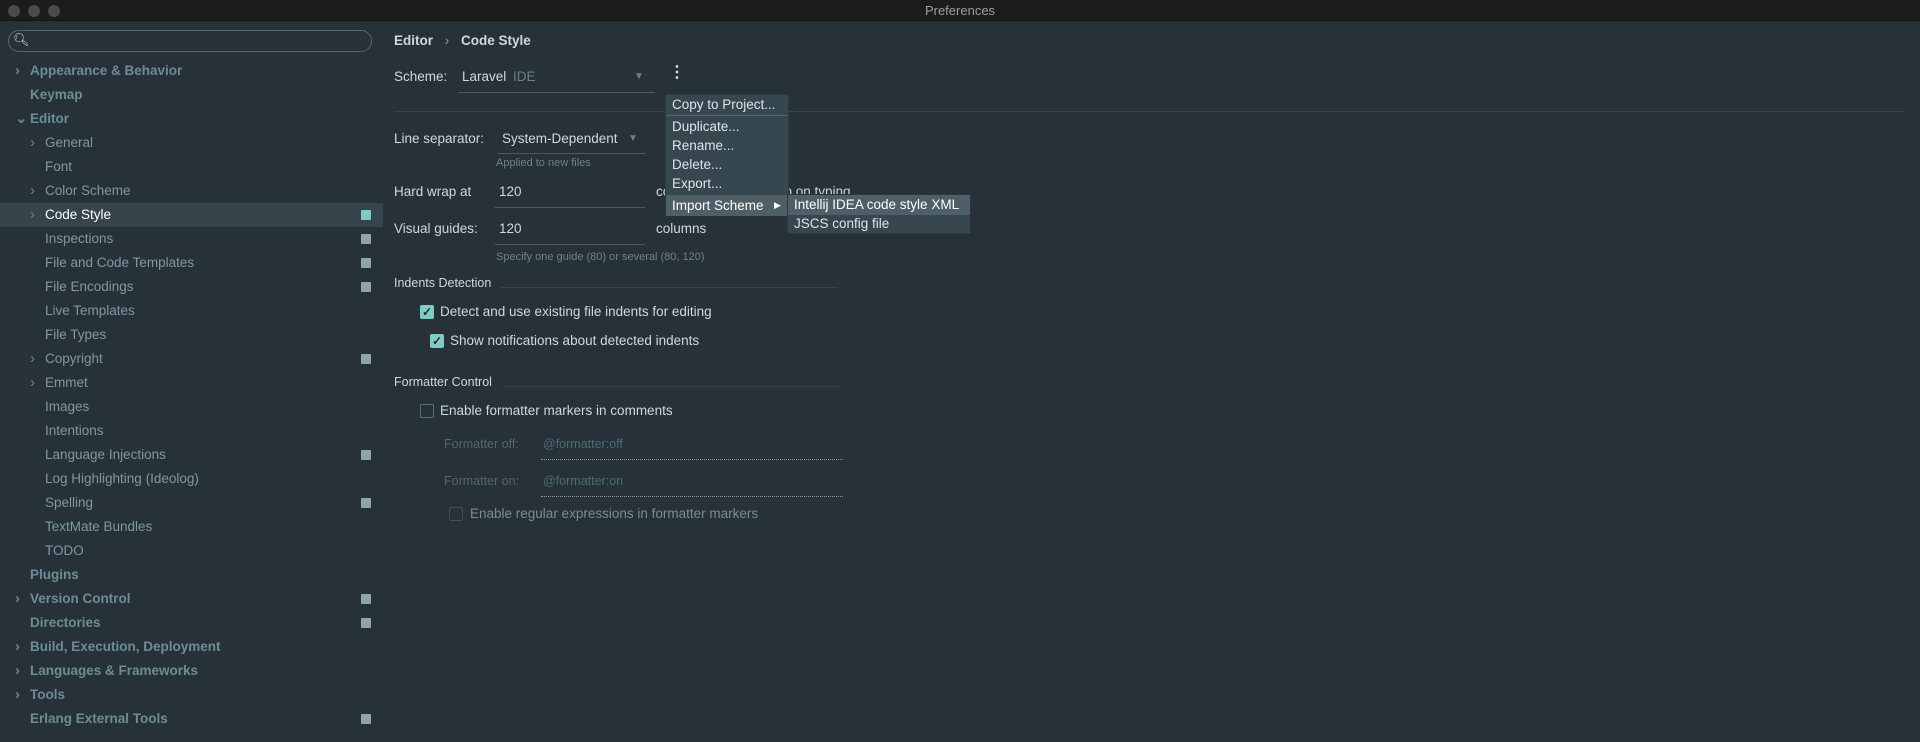  Describe the element at coordinates (427, 312) in the screenshot. I see `detect-indents-checkbox: ✓` at that location.